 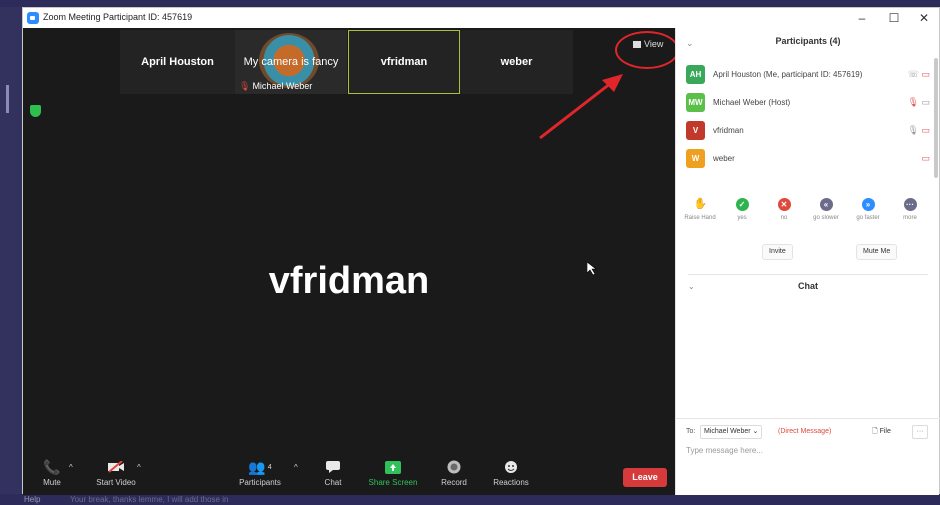 I want to click on participant-row: W weber ▭, so click(x=808, y=158).